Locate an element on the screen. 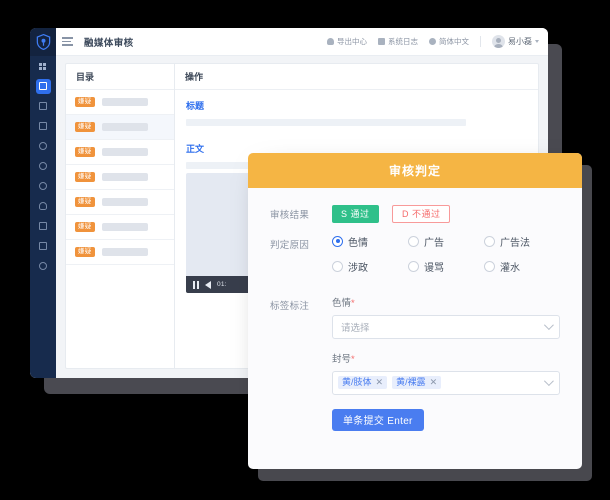 Image resolution: width=610 pixels, height=500 pixels. radio-label: 谩骂 is located at coordinates (433, 268).